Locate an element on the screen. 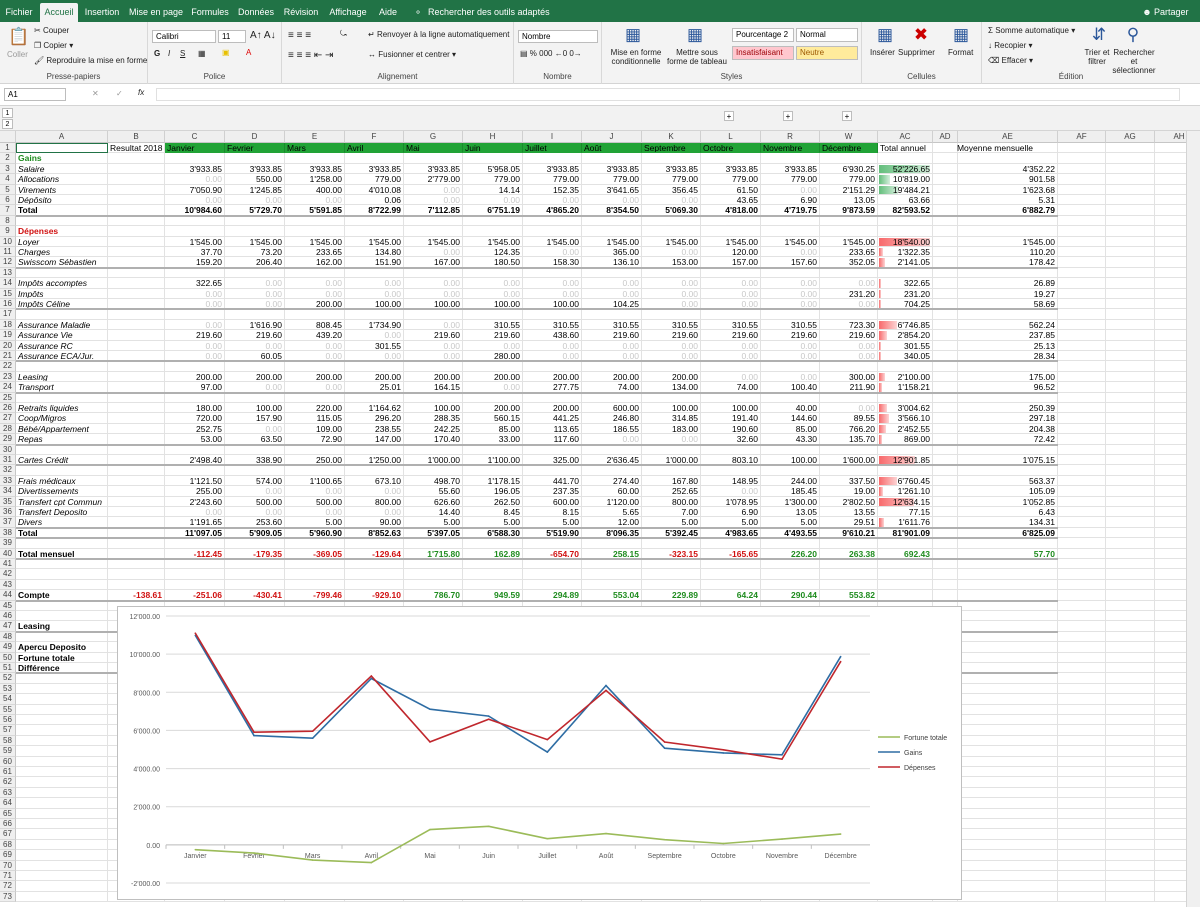 Image resolution: width=1200 pixels, height=907 pixels. cell-value: 1'545.00 is located at coordinates (255, 242).